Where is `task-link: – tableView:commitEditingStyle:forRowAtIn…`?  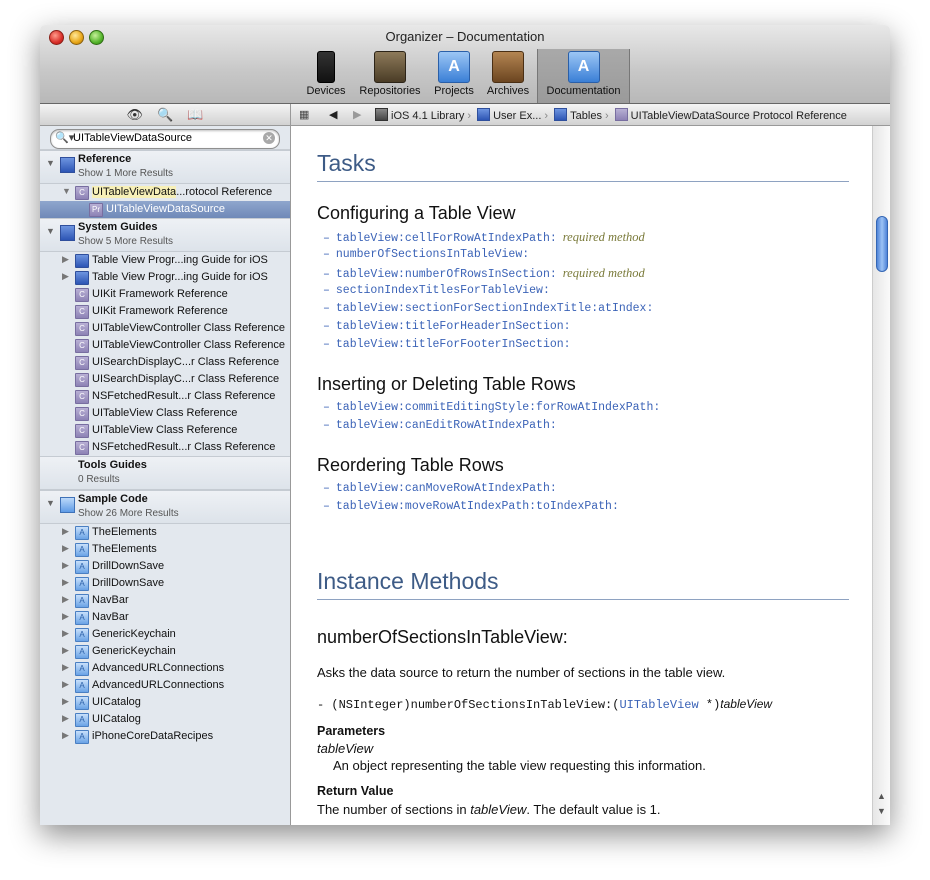
task-link: – tableView:commitEditingStyle:forRowAtIn… is located at coordinates (491, 407).